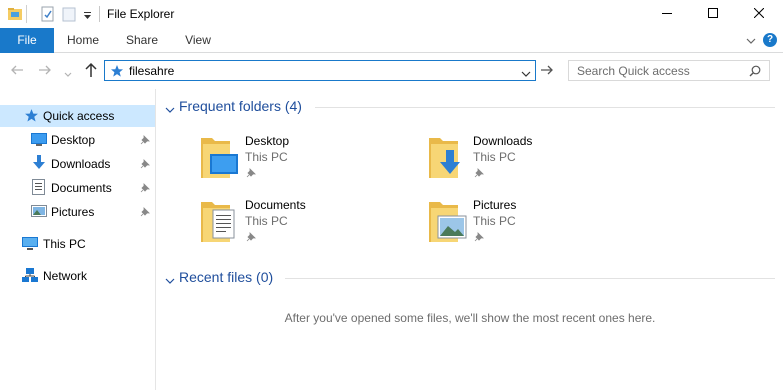 The width and height of the screenshot is (783, 390). Describe the element at coordinates (65, 276) in the screenshot. I see `sidebar-item-label: Network` at that location.